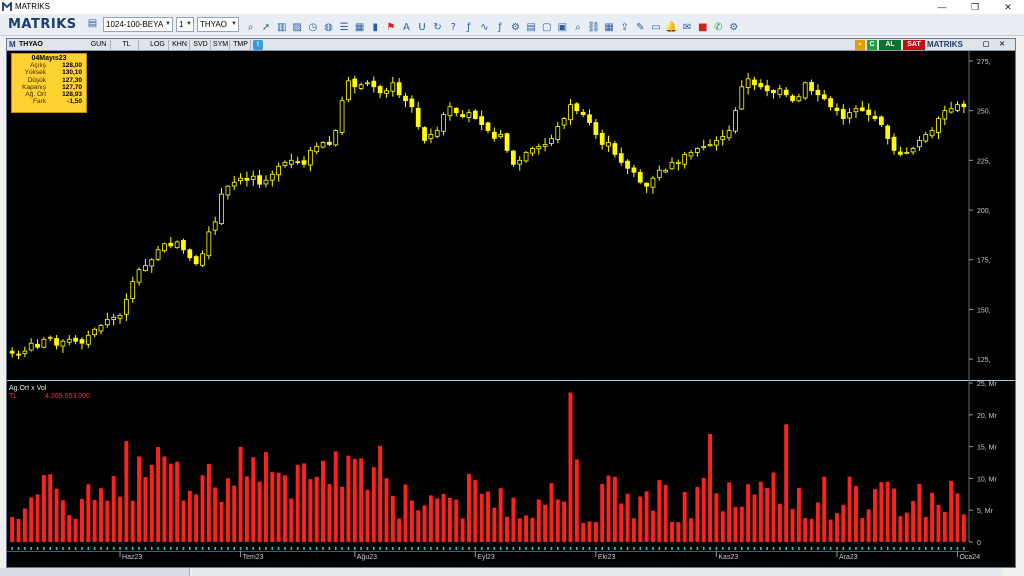 The image size is (1024, 576). I want to click on screen-icon: ▭, so click(655, 28).